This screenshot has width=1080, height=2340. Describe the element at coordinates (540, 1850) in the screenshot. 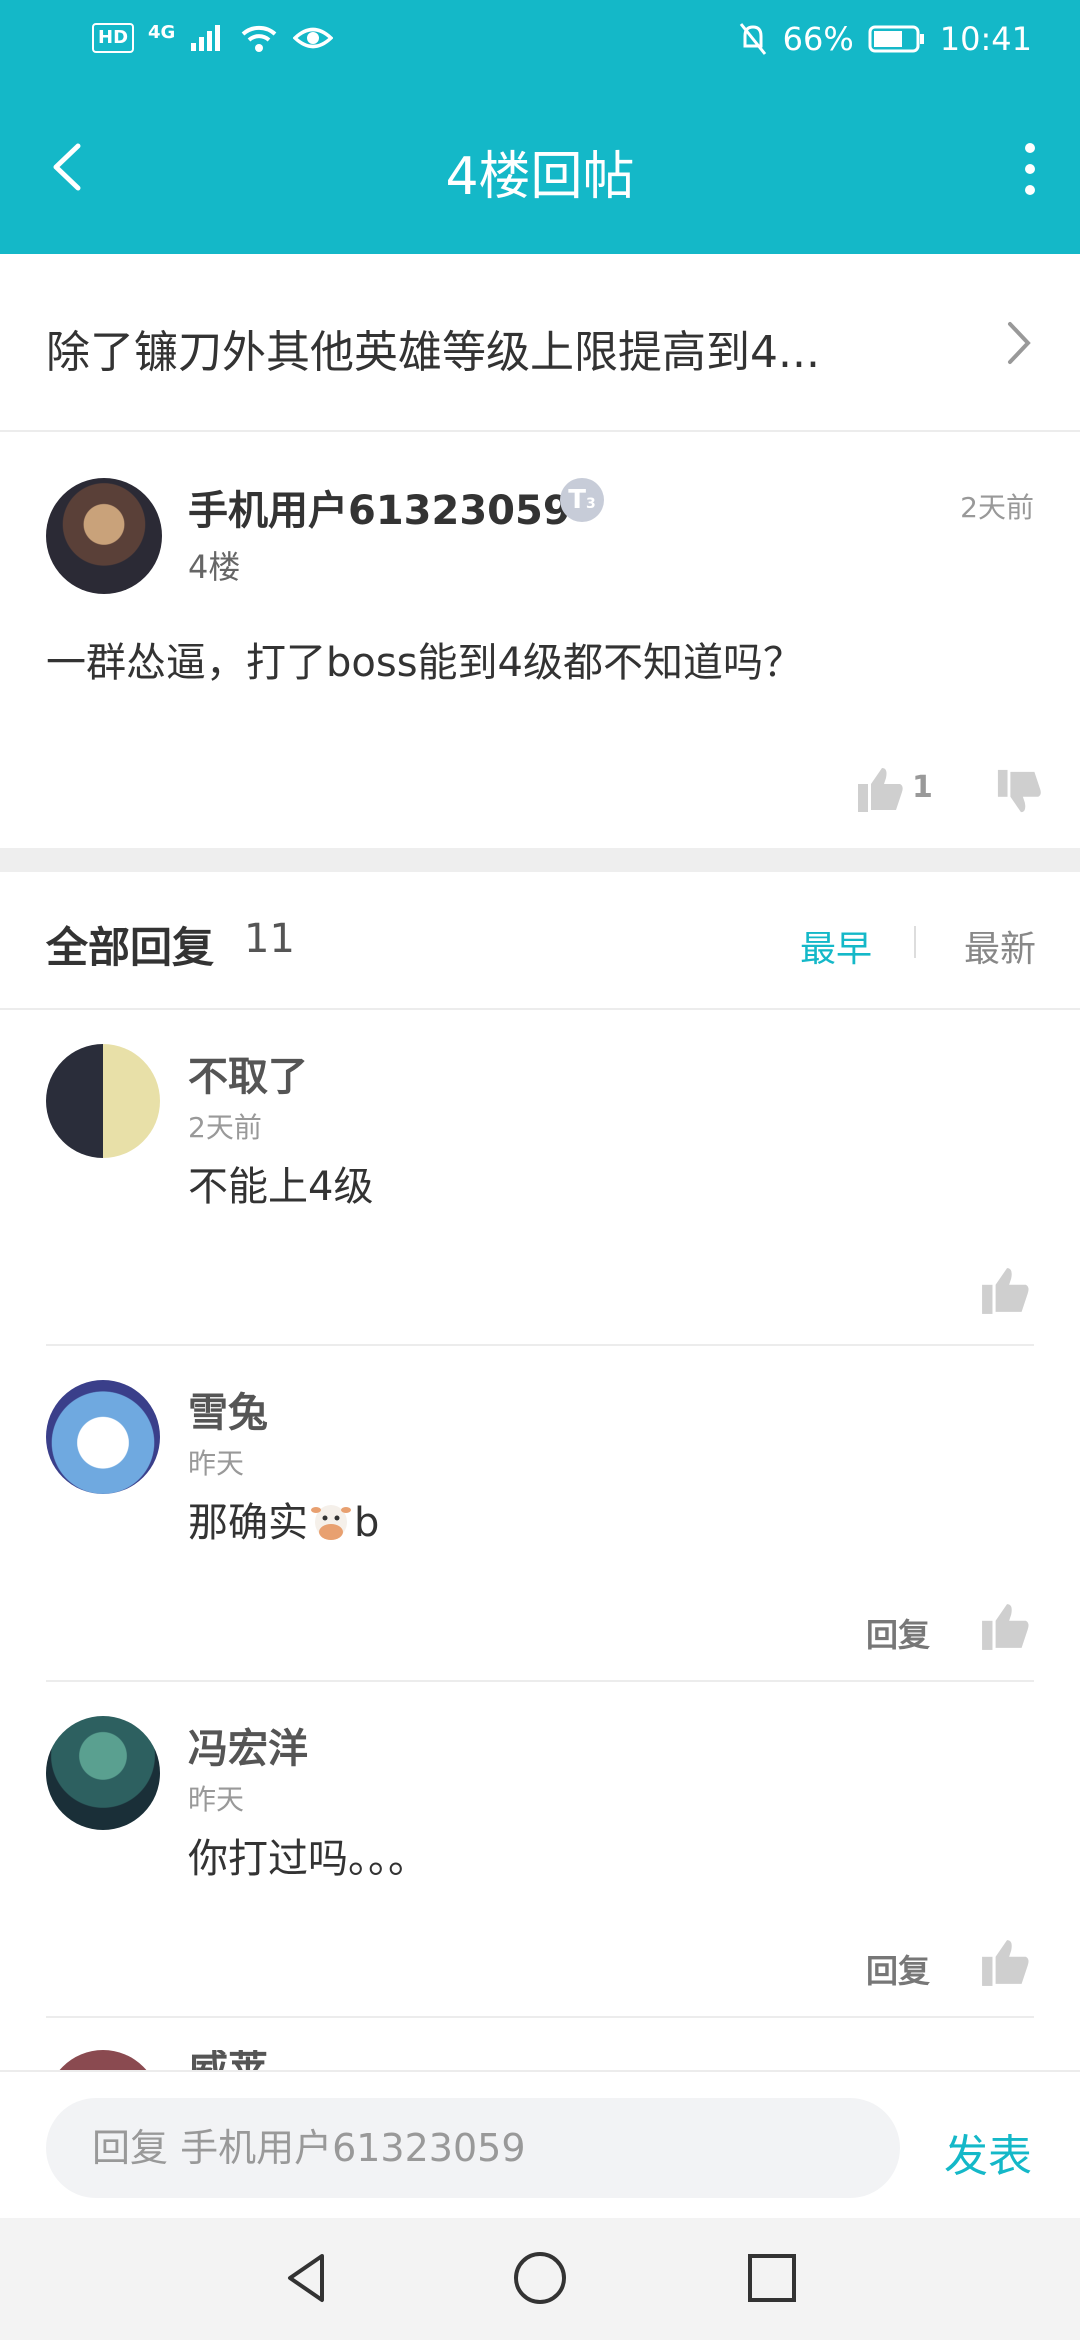

I see `list-item: 冯宏洋 昨天 你打过吗。。。 回复` at that location.